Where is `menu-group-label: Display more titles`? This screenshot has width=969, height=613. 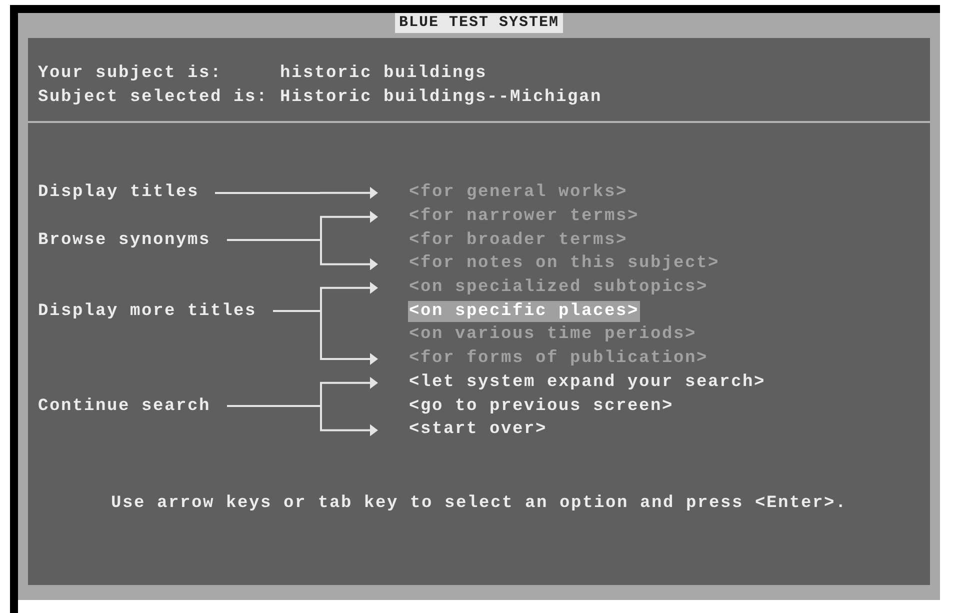 menu-group-label: Display more titles is located at coordinates (147, 311).